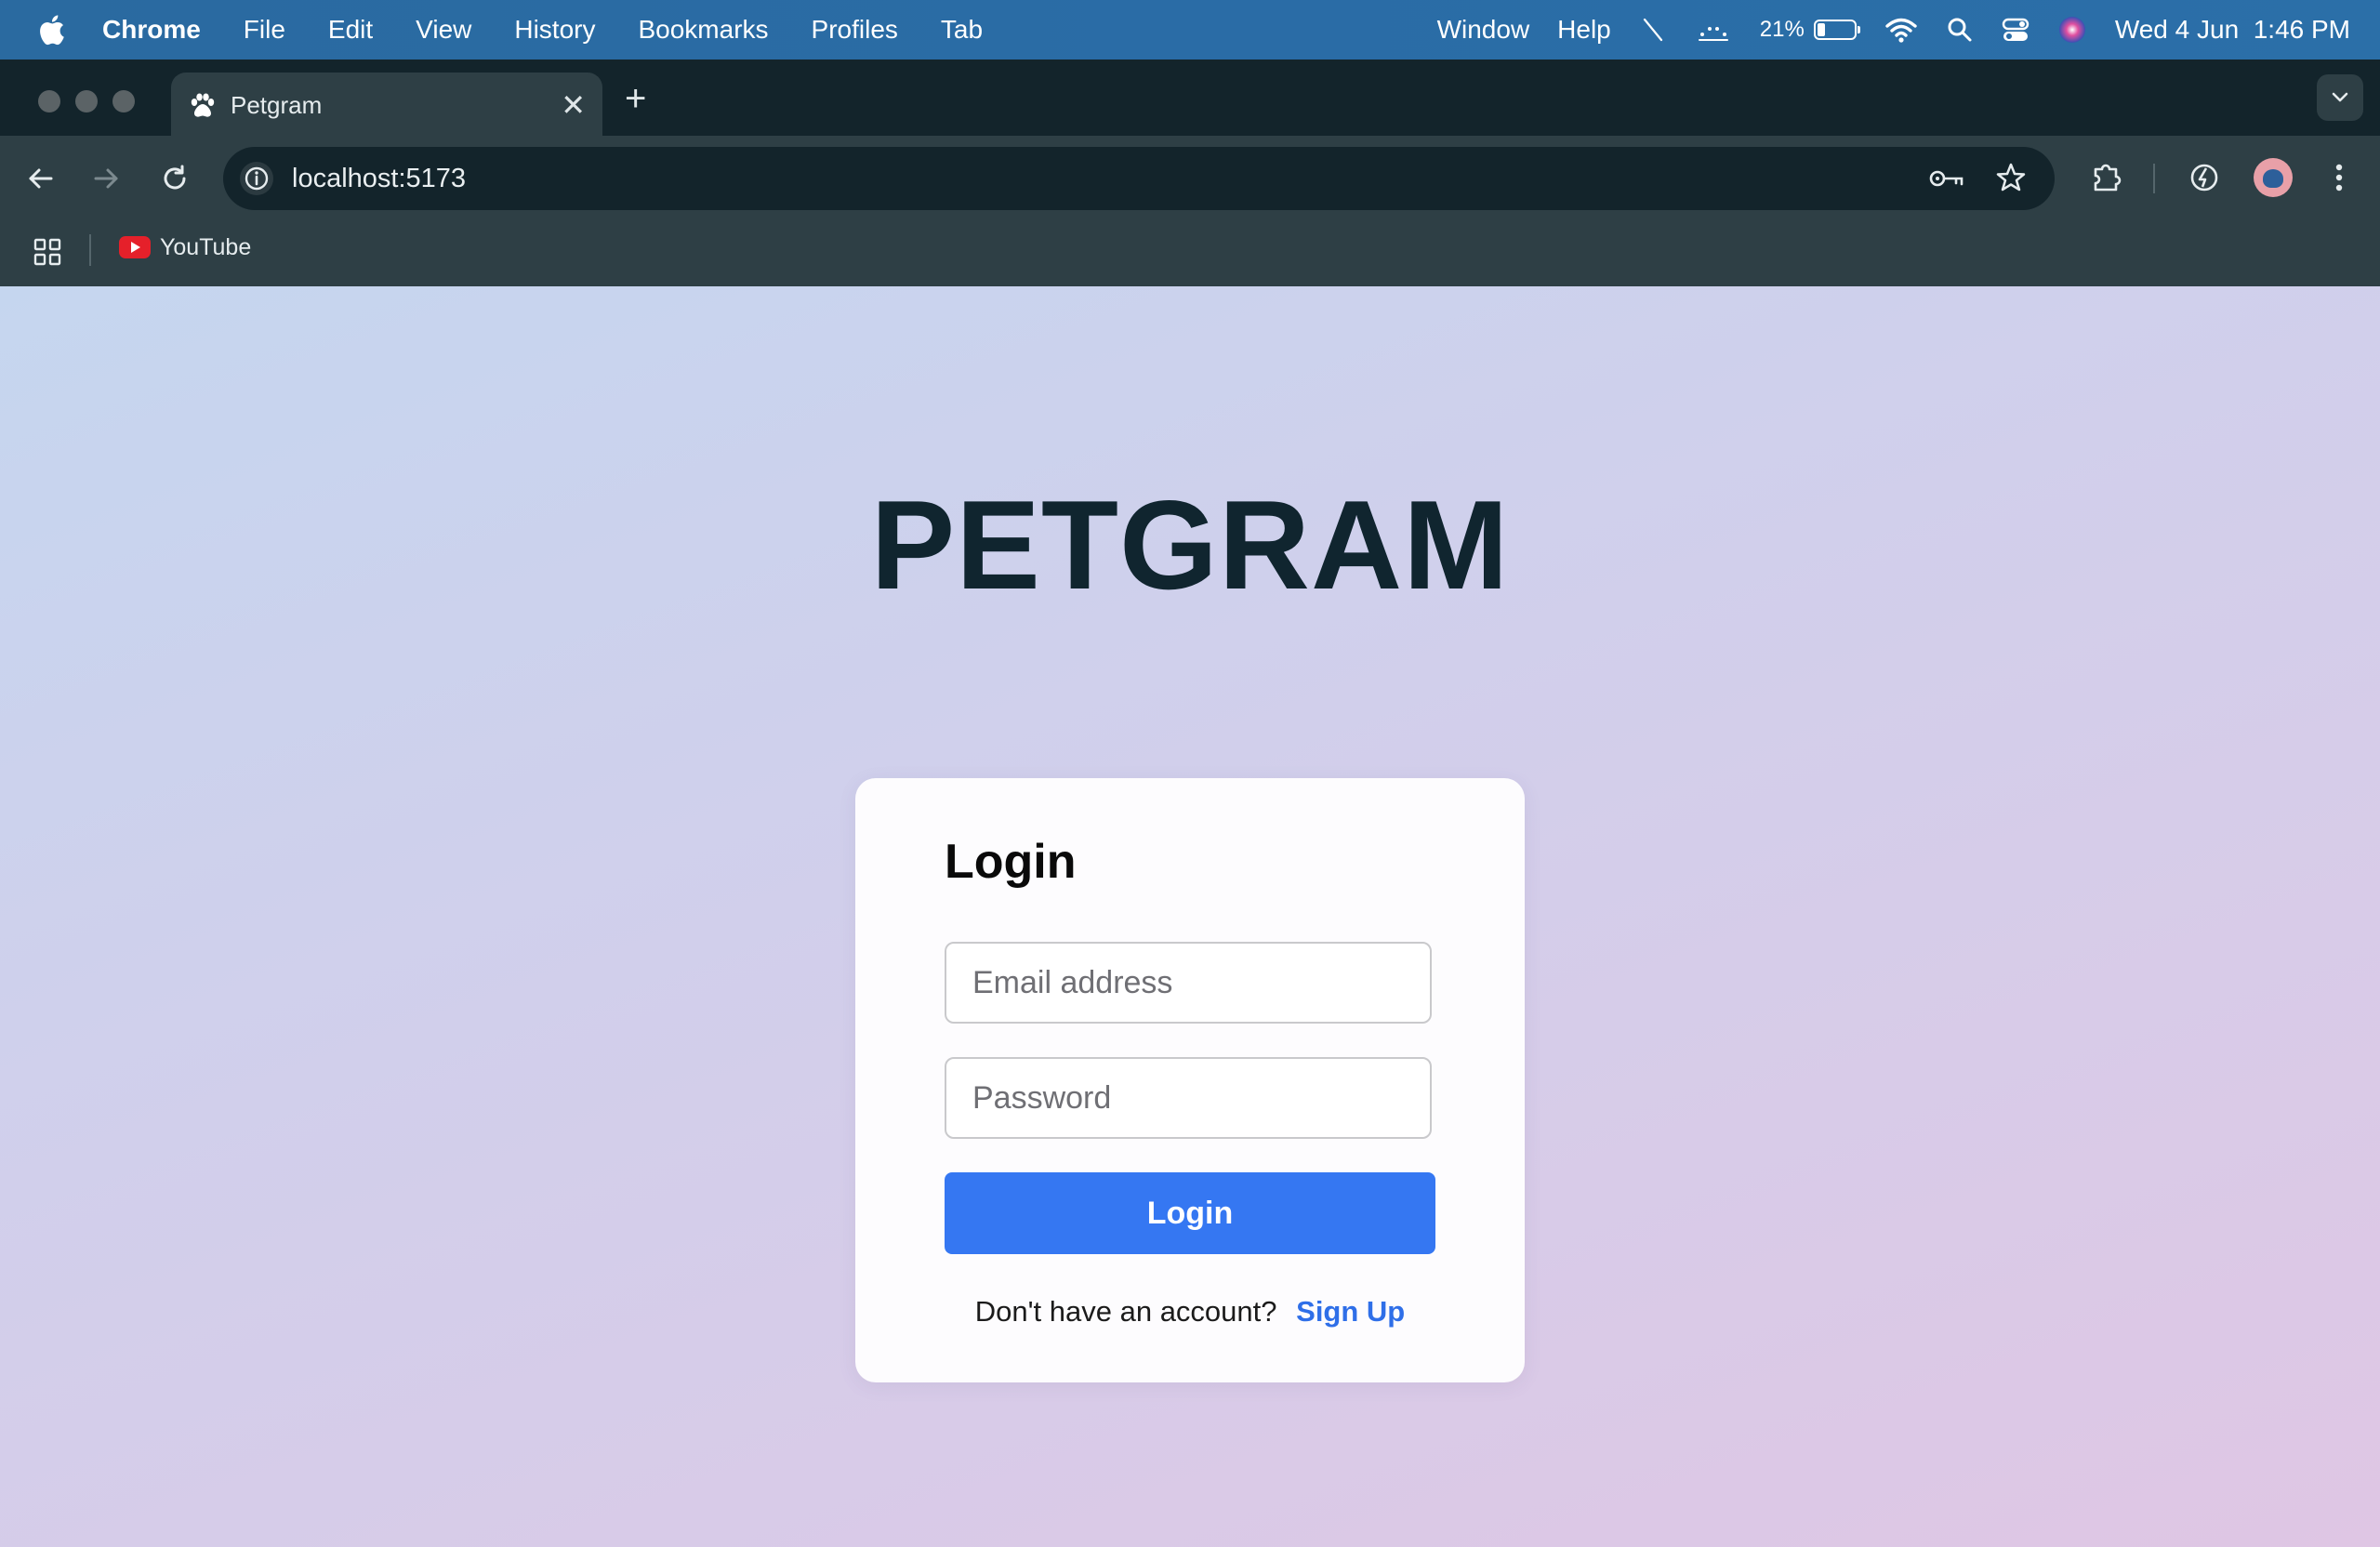 The width and height of the screenshot is (2380, 1547). Describe the element at coordinates (90, 250) in the screenshot. I see `bookmarks-separator` at that location.